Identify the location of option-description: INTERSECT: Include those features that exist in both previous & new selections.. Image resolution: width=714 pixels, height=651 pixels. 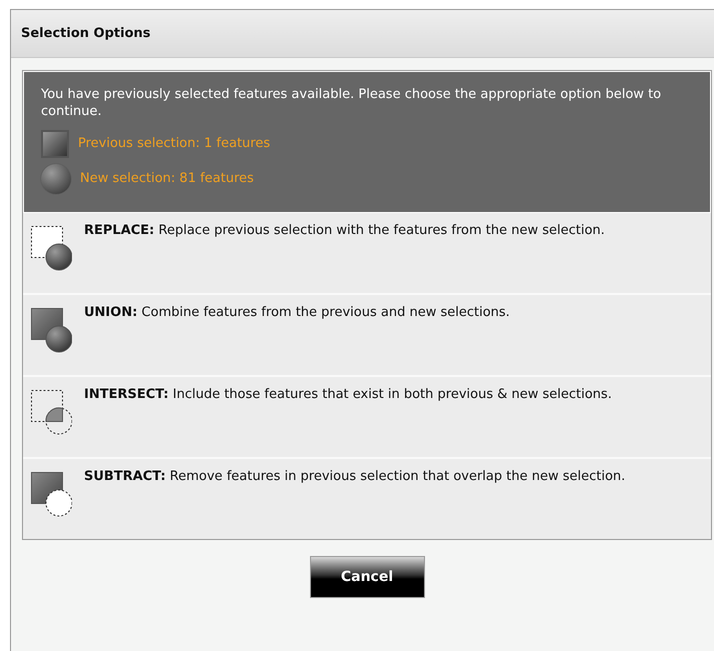
(348, 395).